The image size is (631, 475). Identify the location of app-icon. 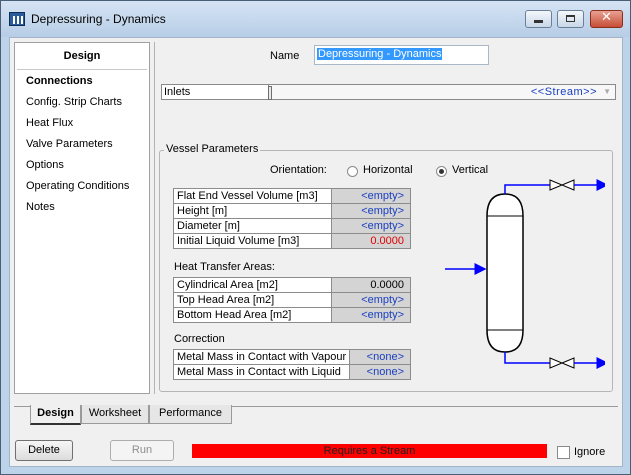
(17, 19).